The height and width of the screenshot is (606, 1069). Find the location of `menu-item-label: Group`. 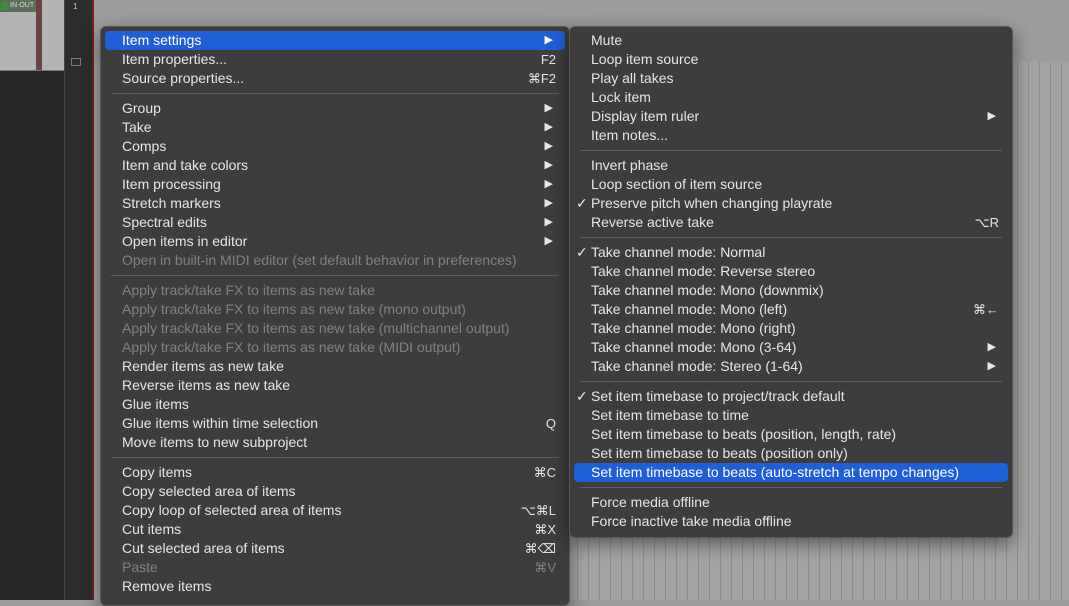

menu-item-label: Group is located at coordinates (141, 108).